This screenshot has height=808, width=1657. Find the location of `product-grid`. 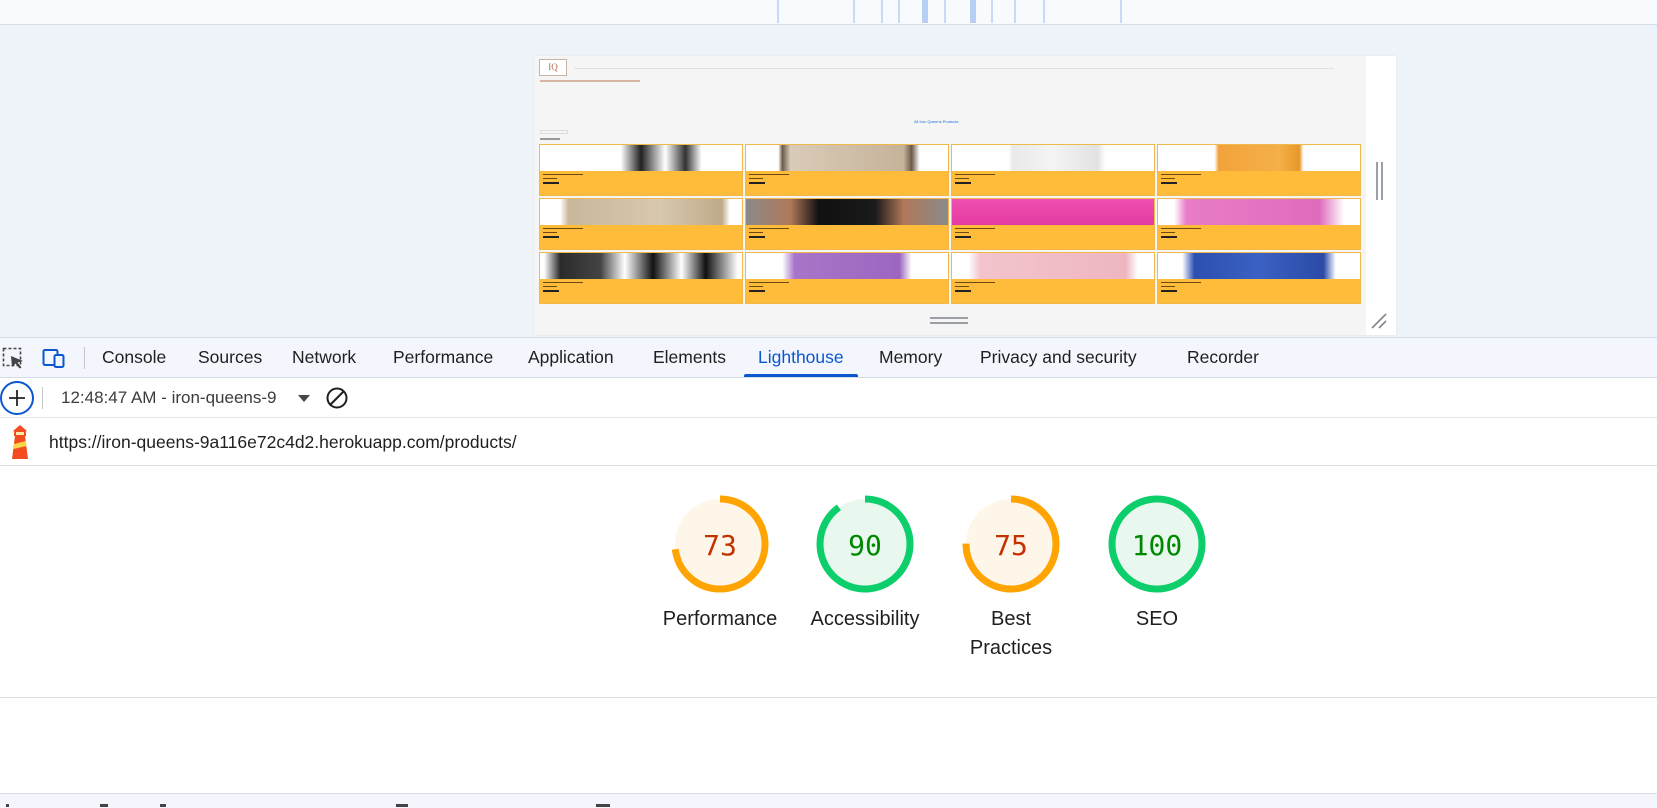

product-grid is located at coordinates (951, 224).